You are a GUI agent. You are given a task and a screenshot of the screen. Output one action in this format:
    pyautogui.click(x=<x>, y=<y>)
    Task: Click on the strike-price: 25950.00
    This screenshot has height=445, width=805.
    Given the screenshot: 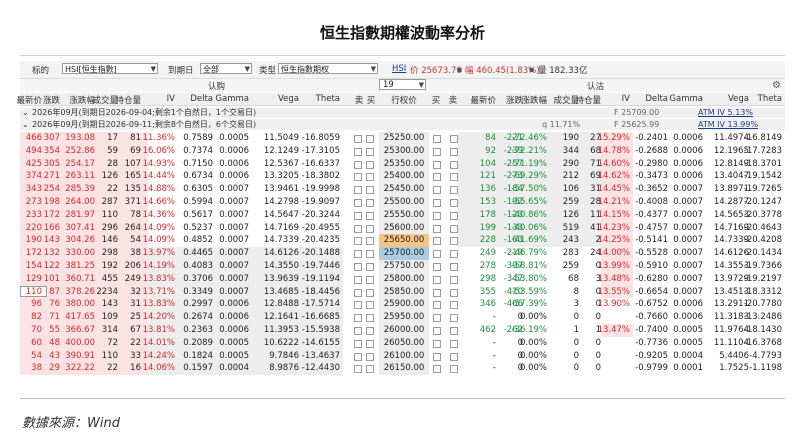 What is the action you would take?
    pyautogui.click(x=404, y=317)
    